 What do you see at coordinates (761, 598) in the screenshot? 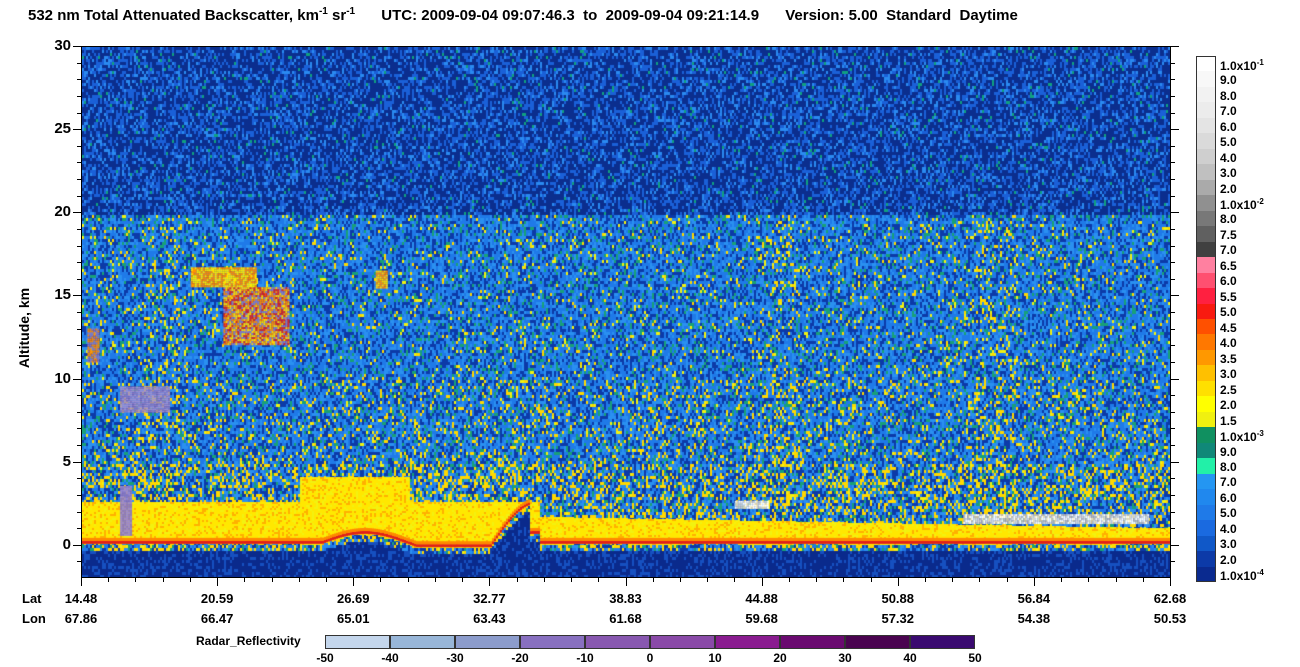
I see `x-tick-lat: 44.88` at bounding box center [761, 598].